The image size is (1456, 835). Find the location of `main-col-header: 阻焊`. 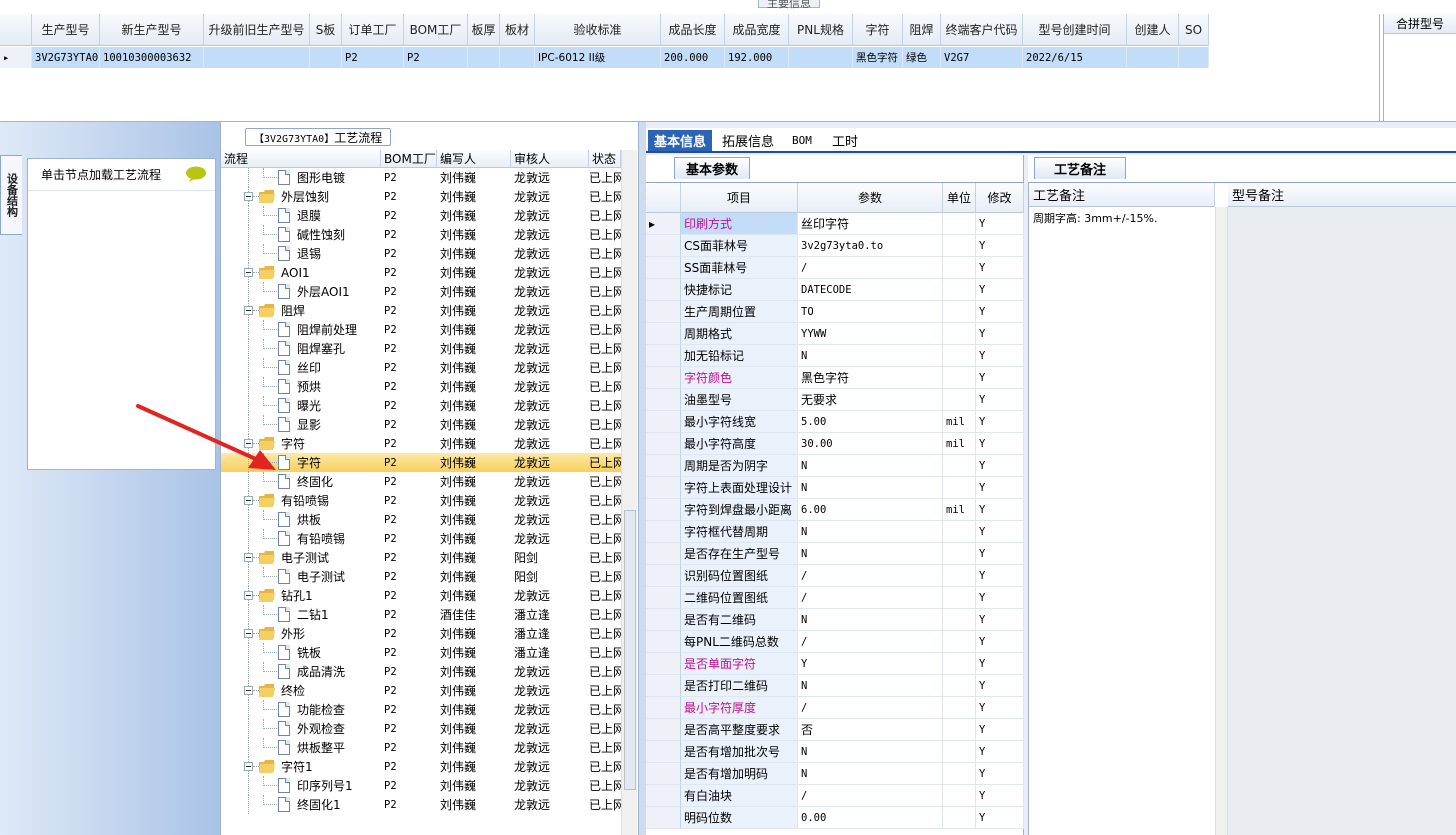

main-col-header: 阻焊 is located at coordinates (922, 30).